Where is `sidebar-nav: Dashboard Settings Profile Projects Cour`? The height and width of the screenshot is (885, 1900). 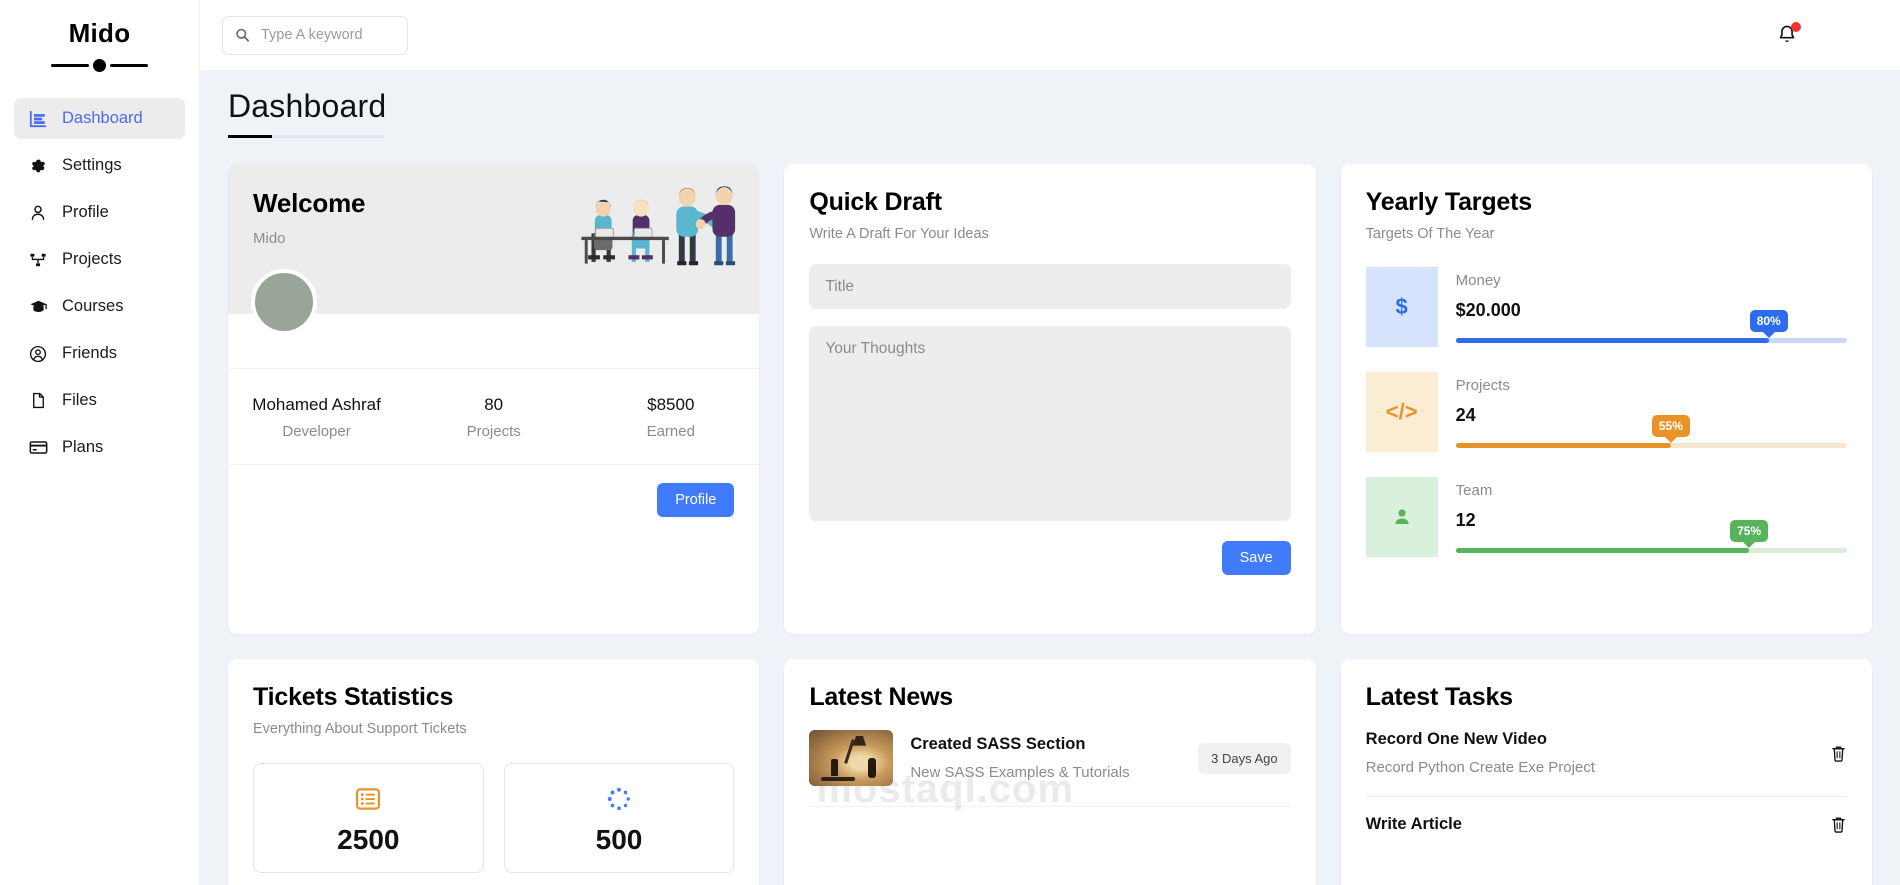
sidebar-nav: Dashboard Settings Profile Projects Cour is located at coordinates (99, 283).